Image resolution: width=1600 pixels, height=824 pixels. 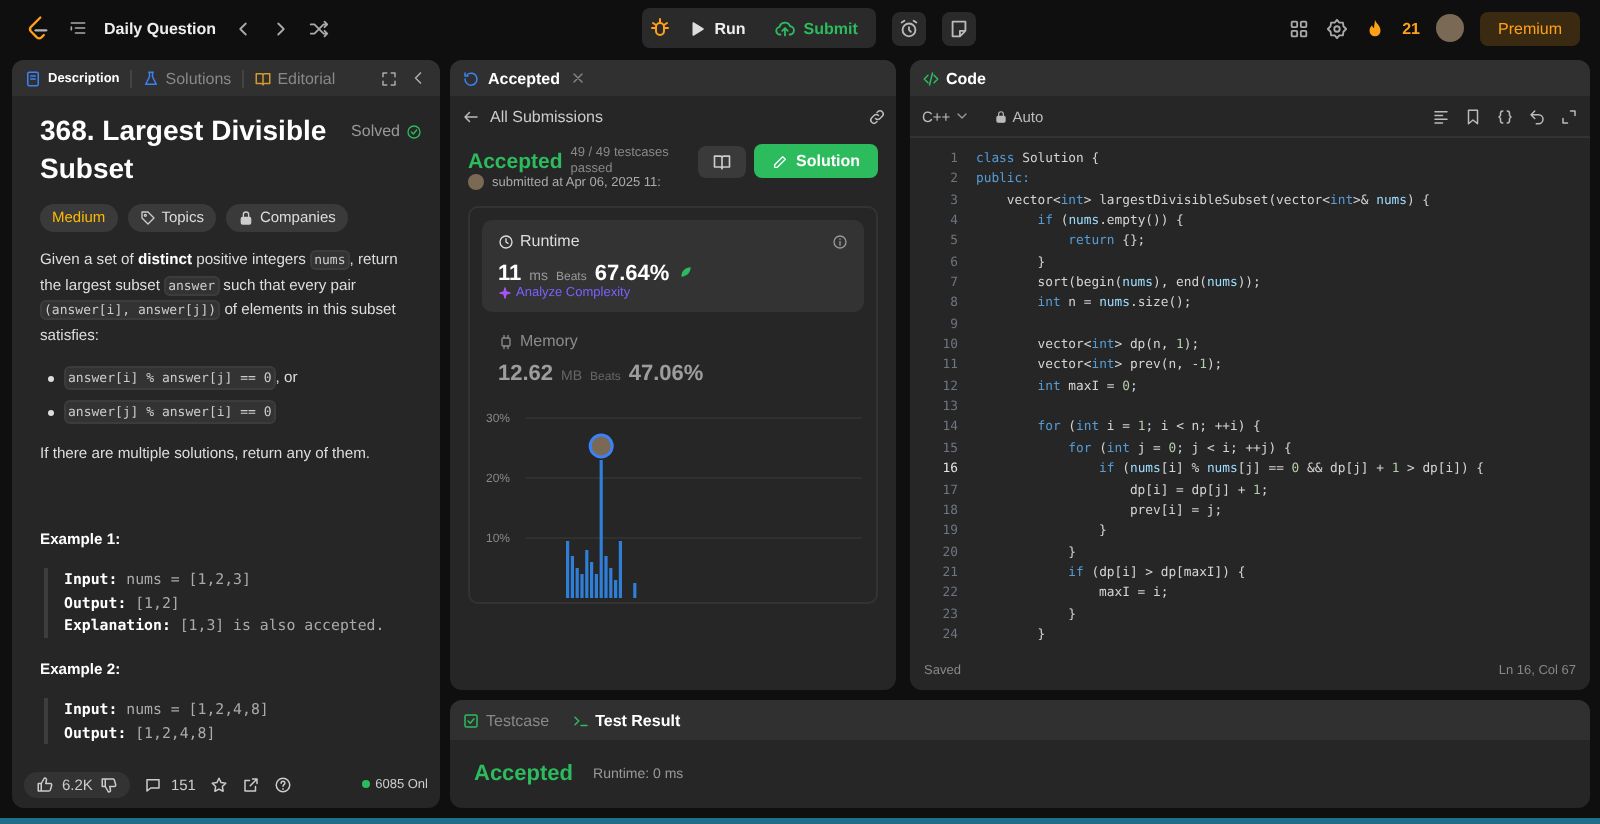 I want to click on submit-button: Submit, so click(x=815, y=28).